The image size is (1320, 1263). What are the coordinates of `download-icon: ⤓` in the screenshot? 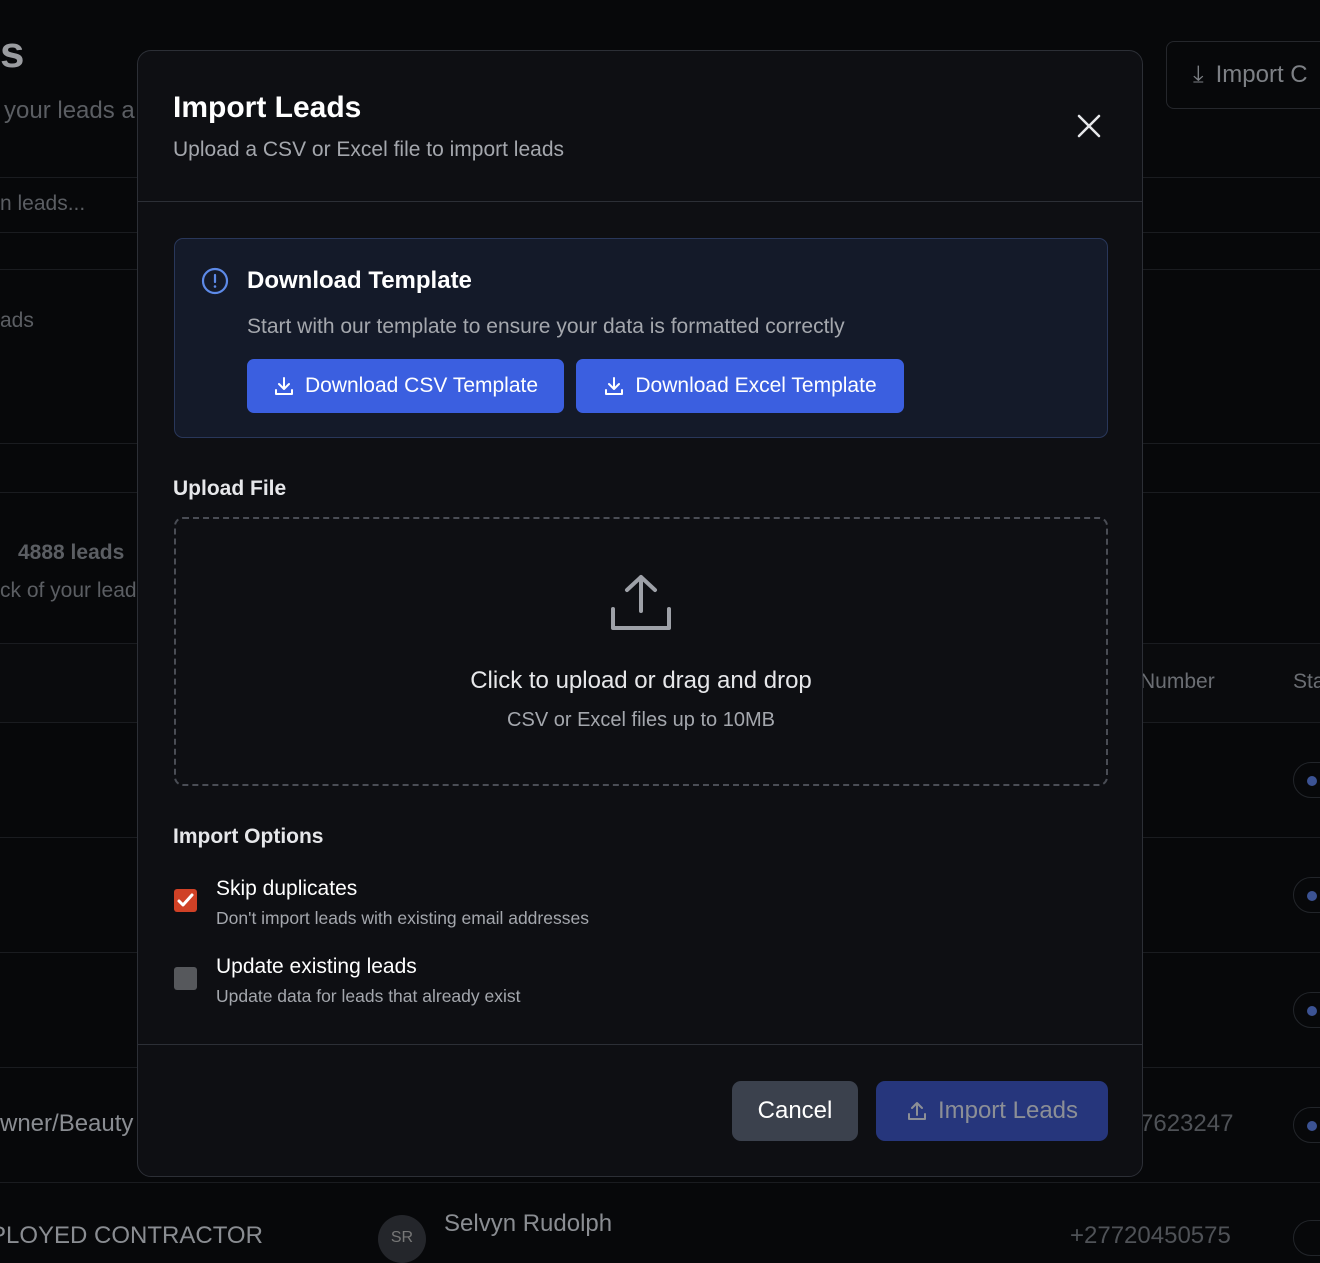 It's located at (1198, 74).